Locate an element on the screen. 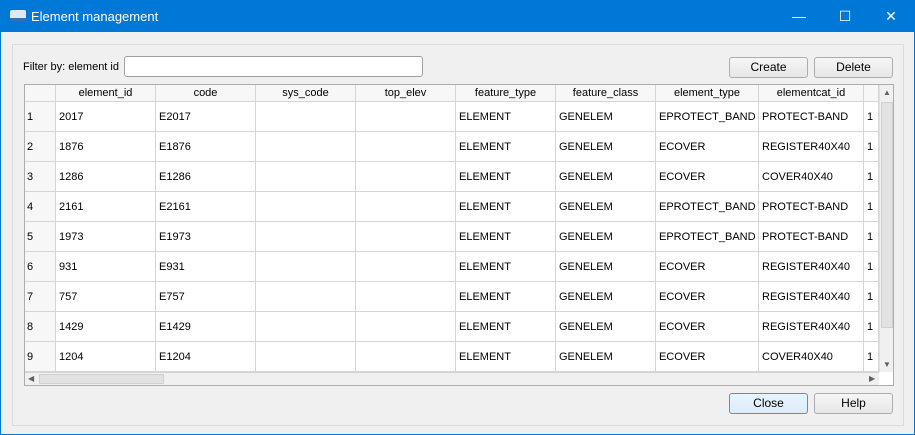 This screenshot has width=915, height=435. column-header: element_type is located at coordinates (707, 93).